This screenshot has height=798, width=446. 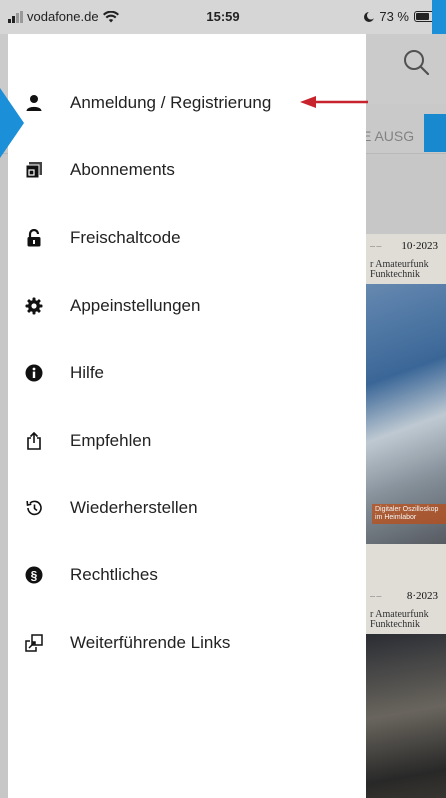 What do you see at coordinates (34, 170) in the screenshot?
I see `subscriptions-icon` at bounding box center [34, 170].